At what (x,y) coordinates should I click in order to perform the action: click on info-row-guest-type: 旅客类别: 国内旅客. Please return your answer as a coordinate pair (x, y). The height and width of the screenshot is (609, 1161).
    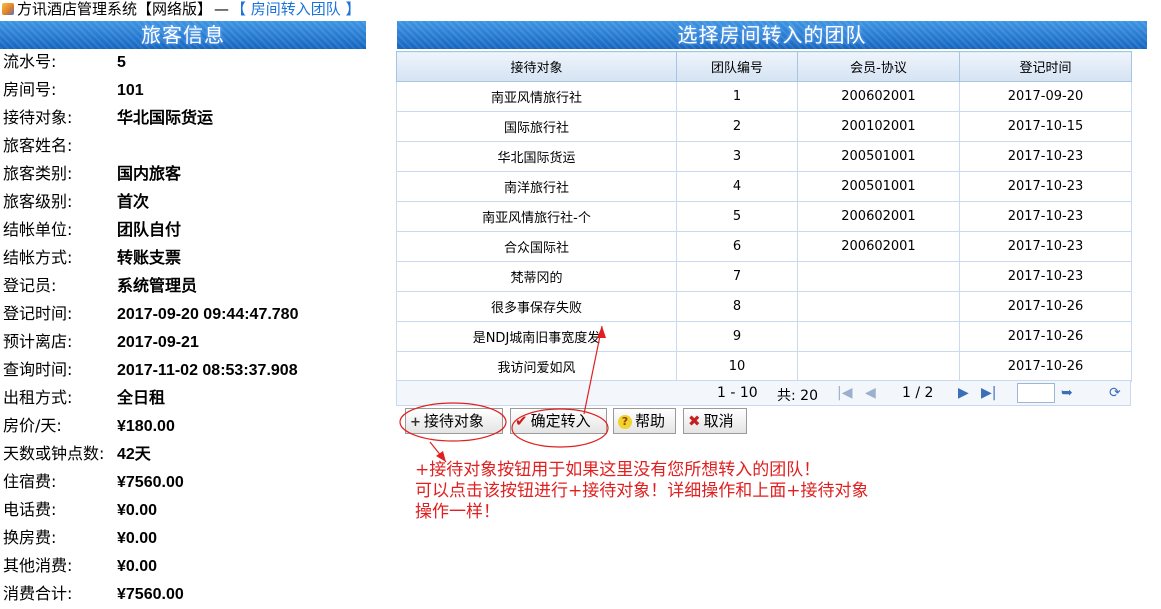
    Looking at the image, I should click on (183, 174).